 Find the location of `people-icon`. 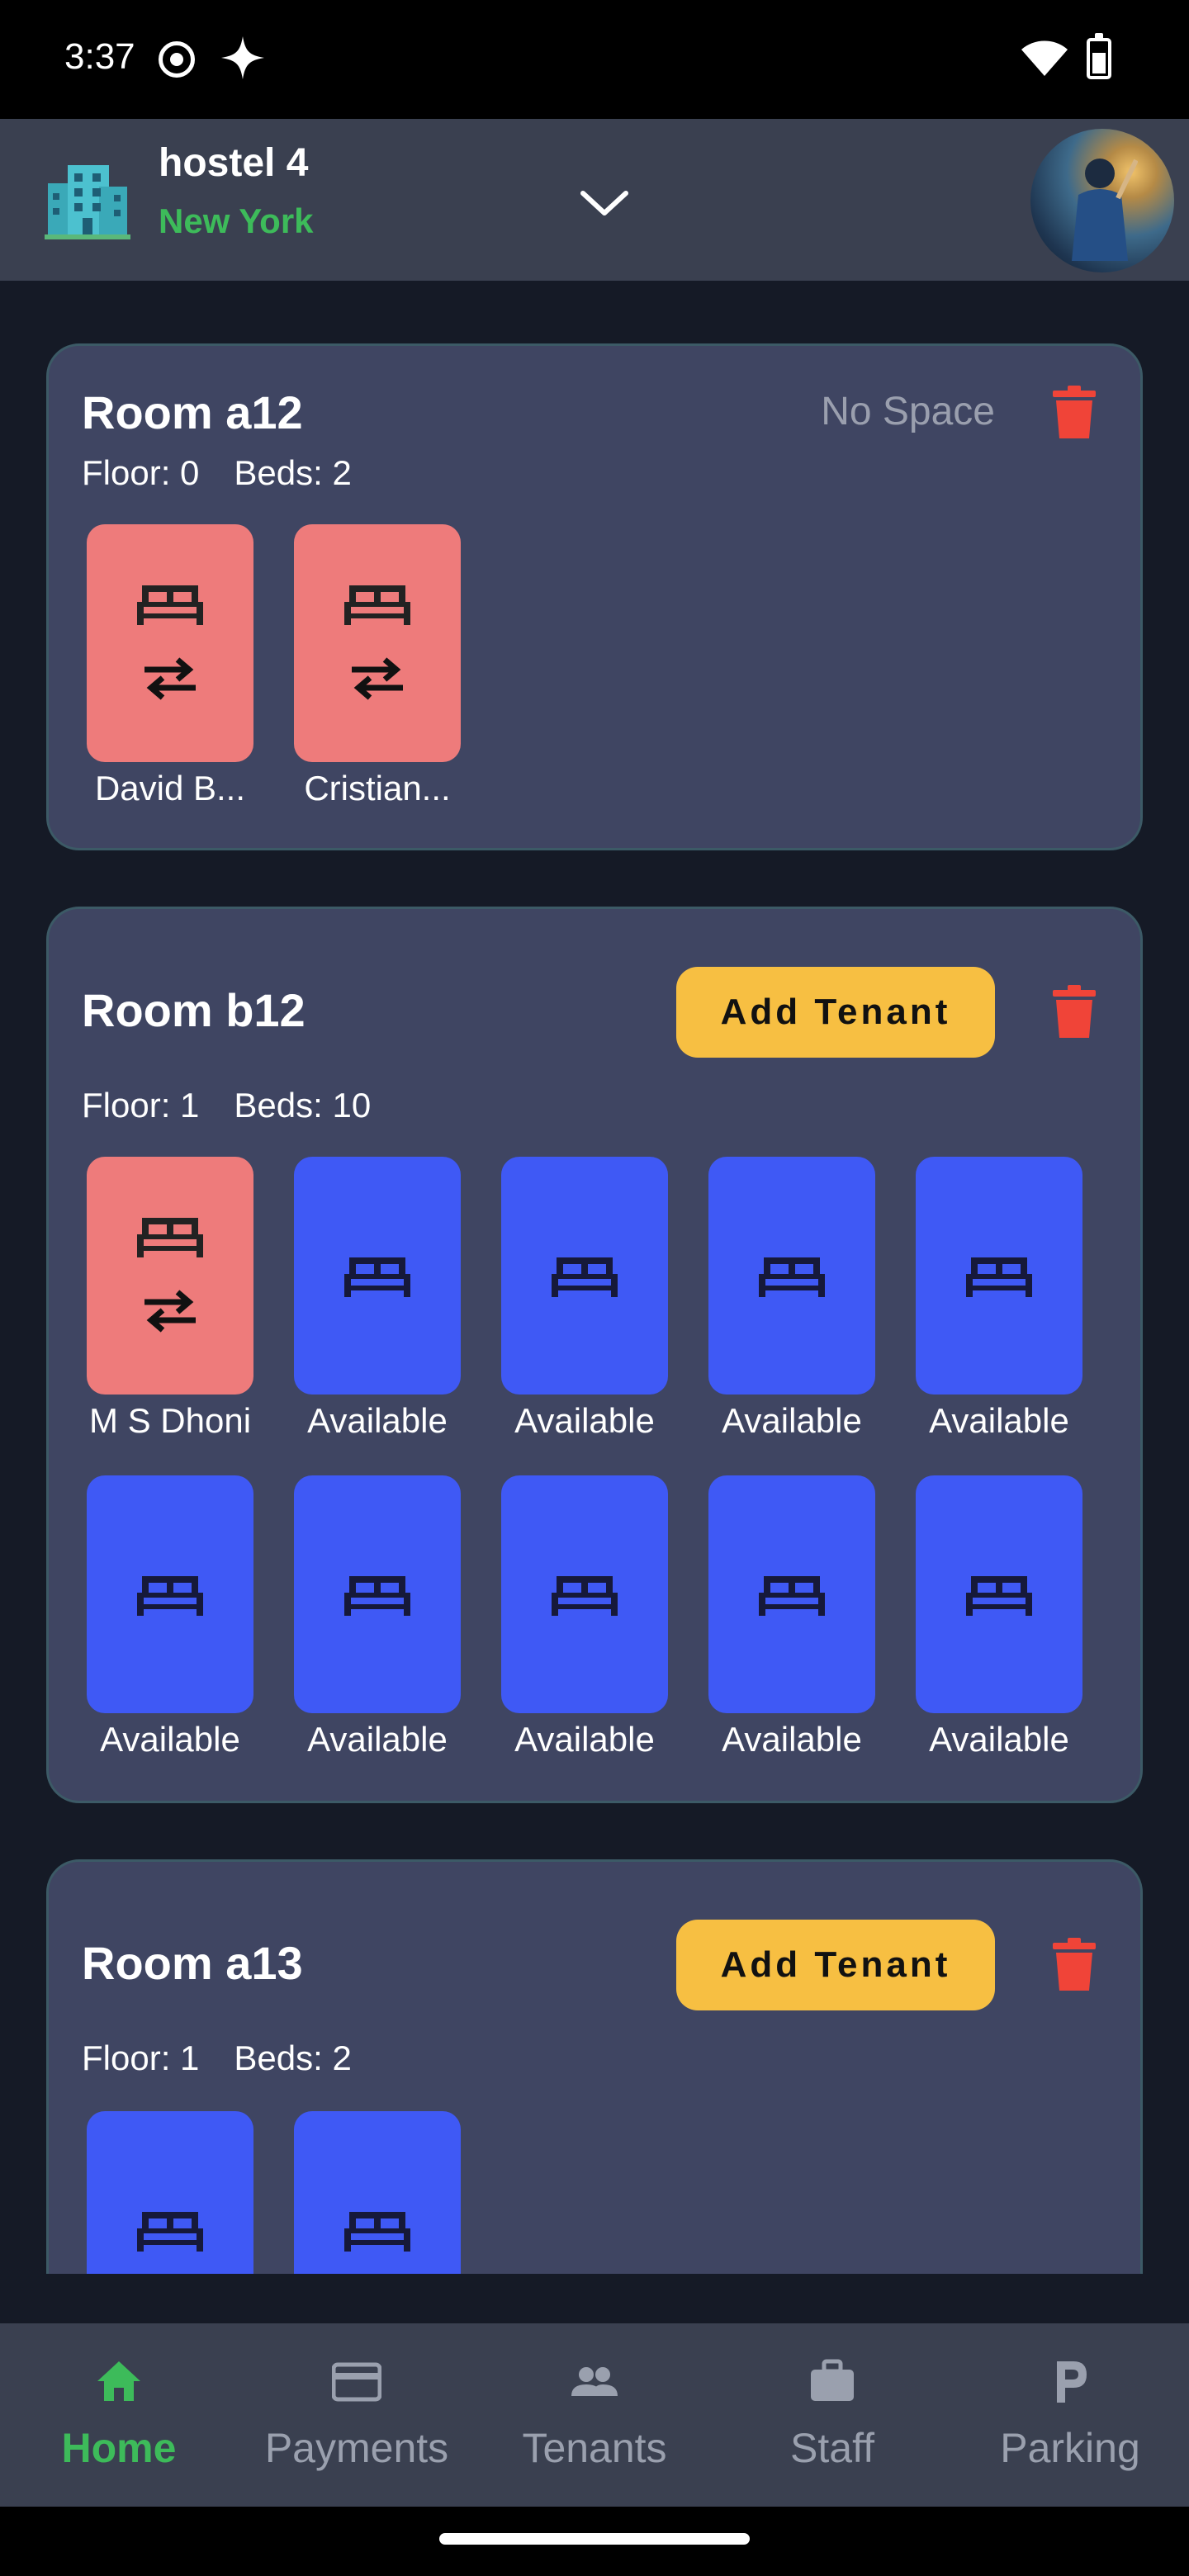

people-icon is located at coordinates (594, 2381).